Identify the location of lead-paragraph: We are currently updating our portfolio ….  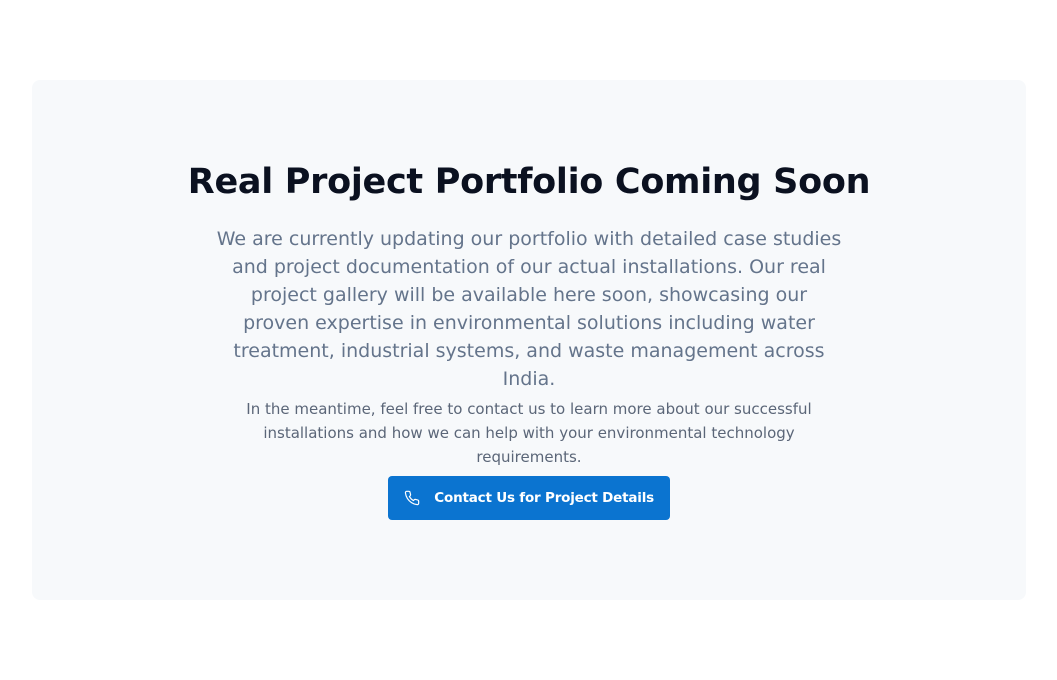
(529, 309).